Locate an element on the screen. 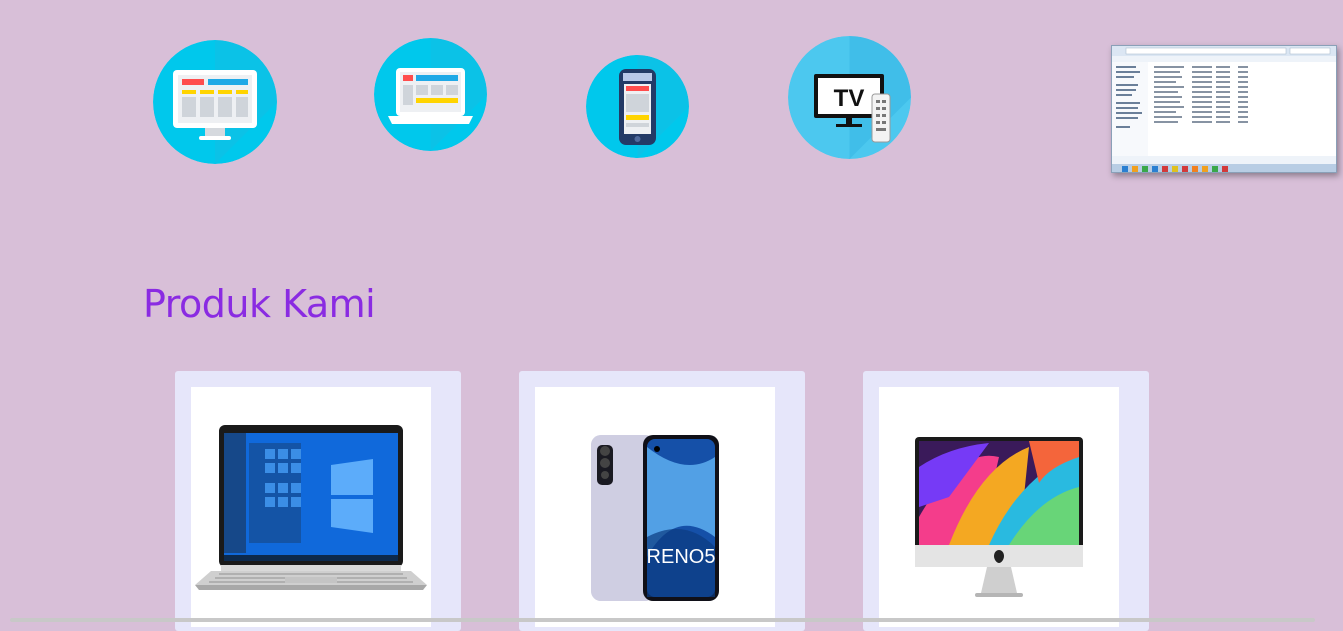  hp-laptop-image is located at coordinates (311, 507).